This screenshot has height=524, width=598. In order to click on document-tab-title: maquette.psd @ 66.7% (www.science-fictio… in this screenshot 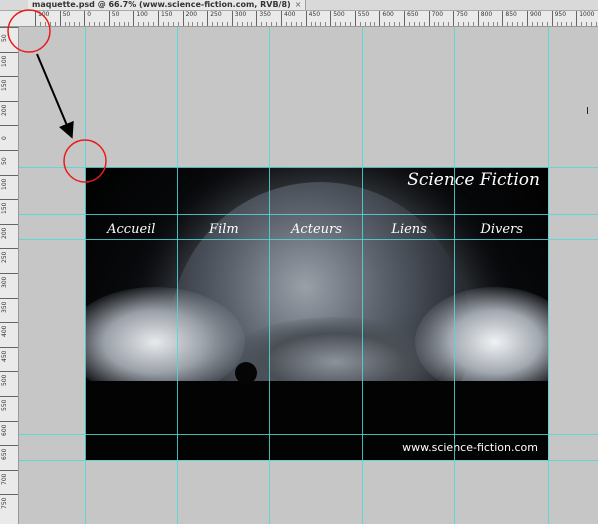, I will do `click(161, 4)`.